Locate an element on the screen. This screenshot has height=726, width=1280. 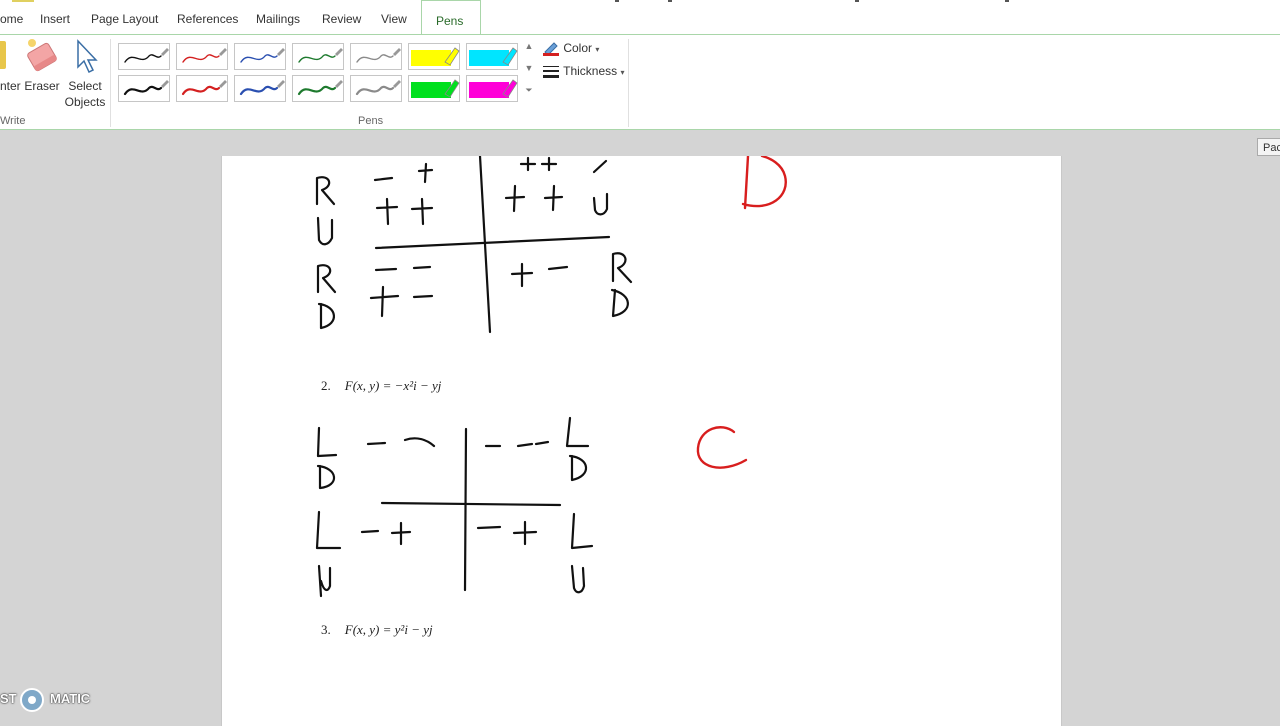
tab-mailings: Mailings is located at coordinates (278, 19).